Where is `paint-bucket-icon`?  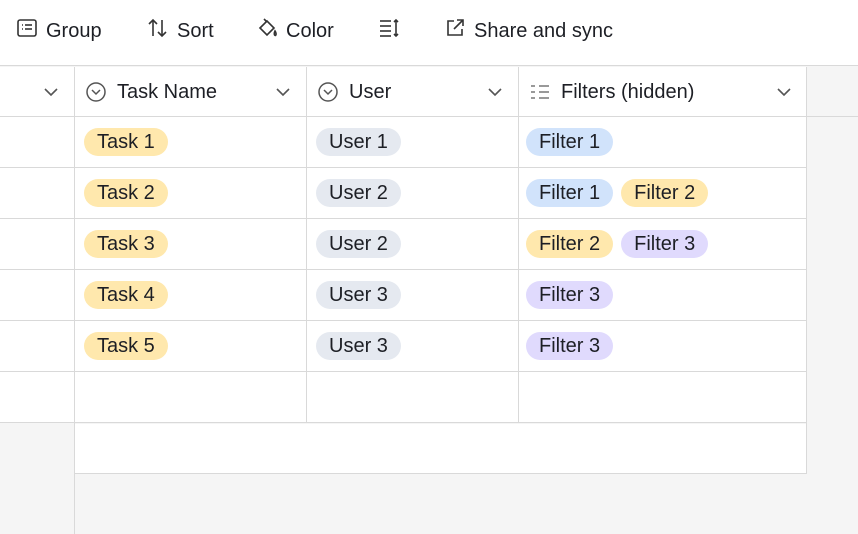
paint-bucket-icon is located at coordinates (267, 31).